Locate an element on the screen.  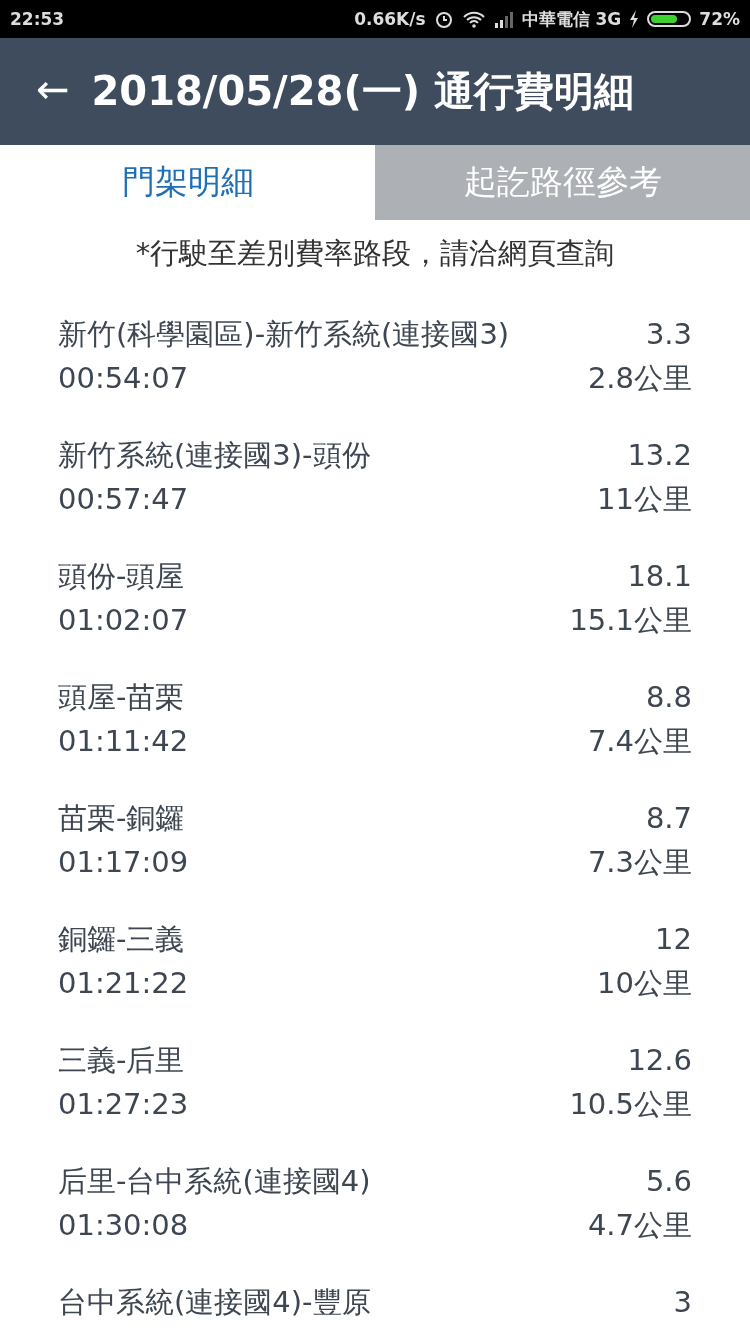
toll-fee: 3 is located at coordinates (682, 1302).